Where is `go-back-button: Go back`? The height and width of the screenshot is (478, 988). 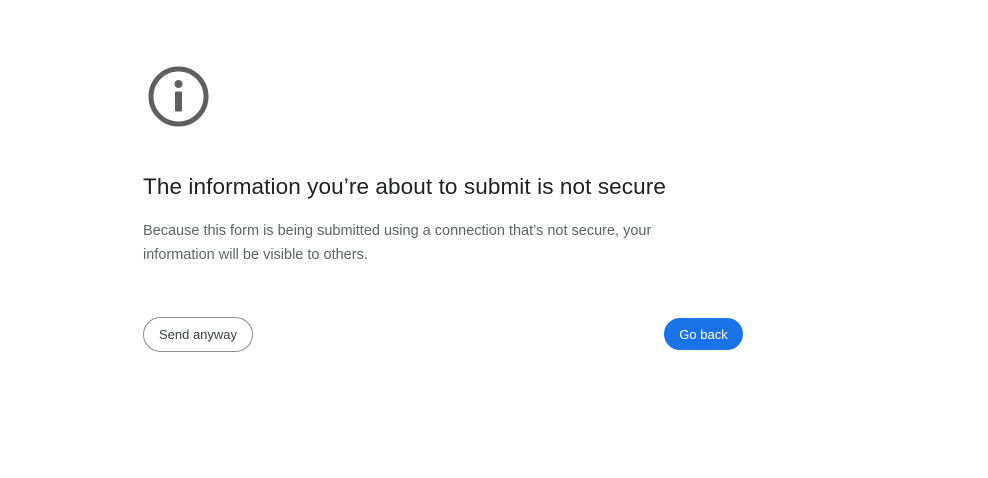 go-back-button: Go back is located at coordinates (703, 334).